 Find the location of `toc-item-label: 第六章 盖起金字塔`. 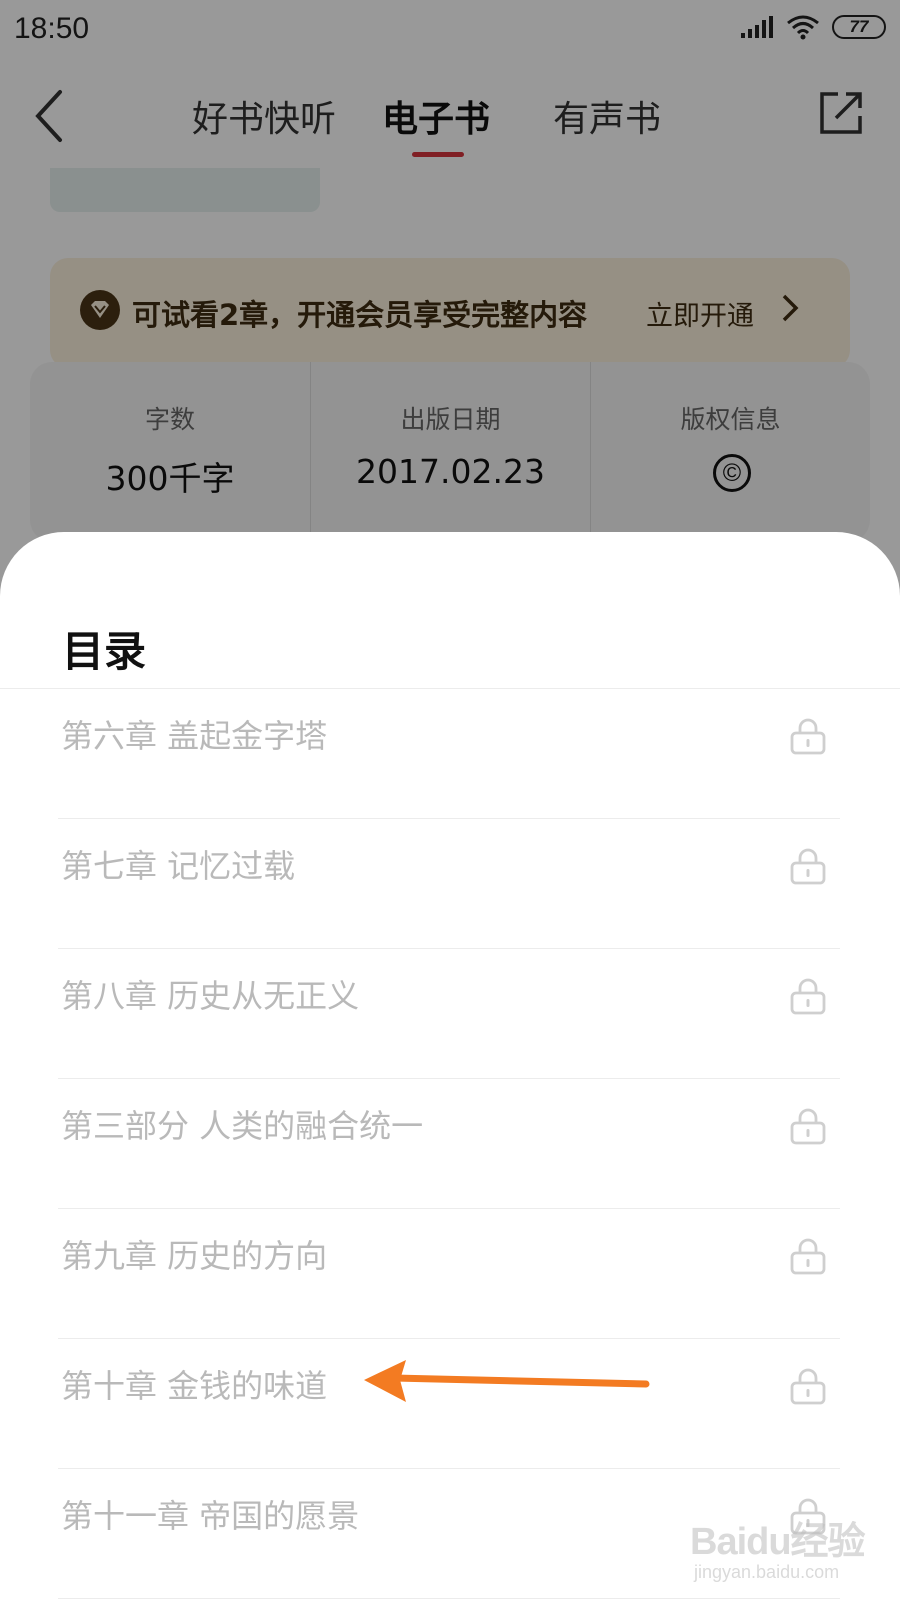

toc-item-label: 第六章 盖起金字塔 is located at coordinates (194, 736).